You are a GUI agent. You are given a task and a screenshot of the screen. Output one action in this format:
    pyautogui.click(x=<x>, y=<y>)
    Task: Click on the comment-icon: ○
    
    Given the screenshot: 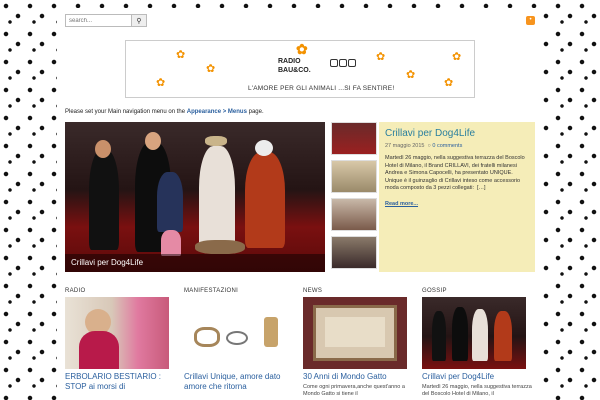 What is the action you would take?
    pyautogui.click(x=429, y=146)
    